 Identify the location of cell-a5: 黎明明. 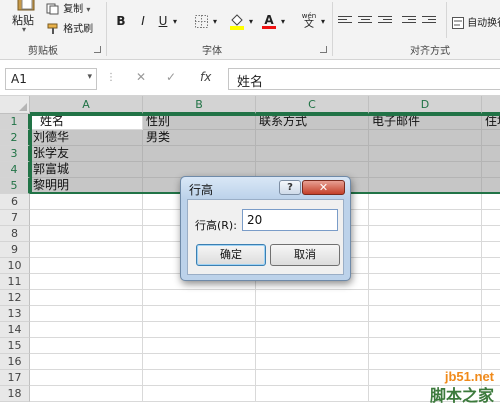
(86, 186).